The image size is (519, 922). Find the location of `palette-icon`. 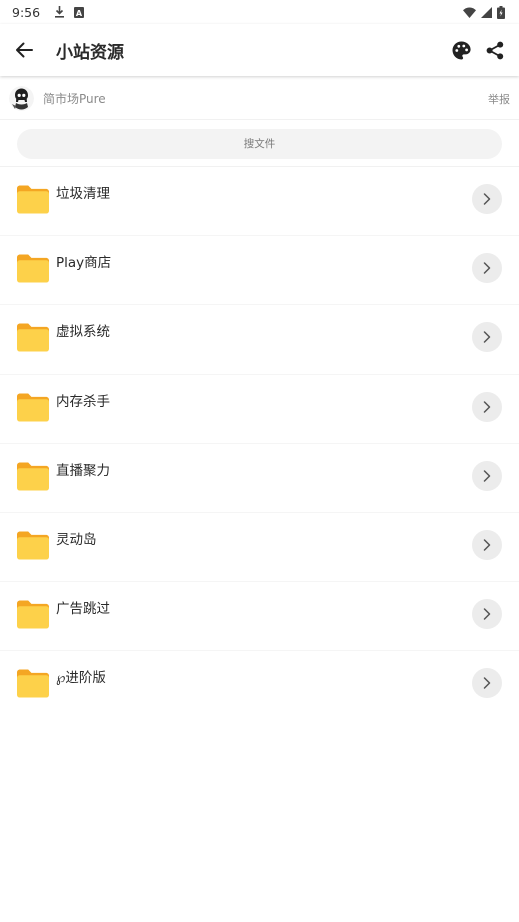

palette-icon is located at coordinates (461, 50).